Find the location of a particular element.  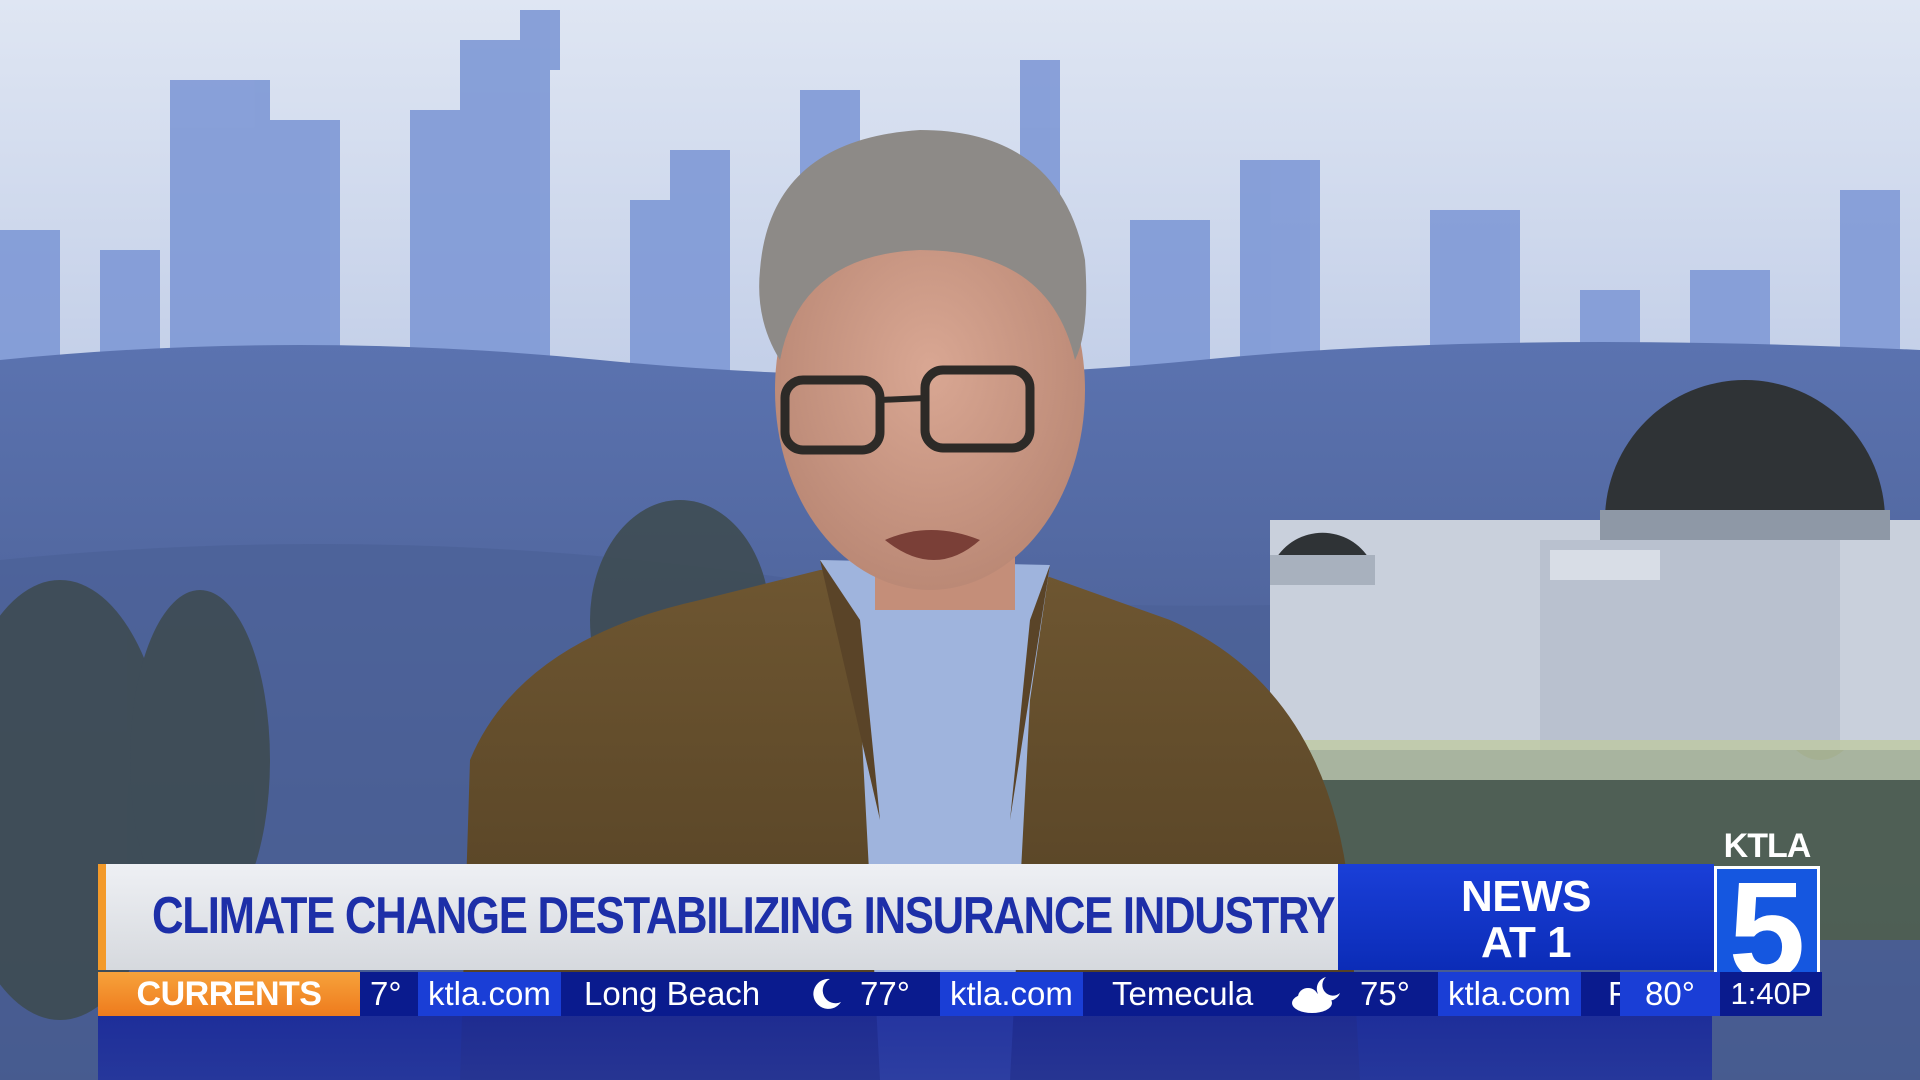

moon-icon is located at coordinates (826, 996).